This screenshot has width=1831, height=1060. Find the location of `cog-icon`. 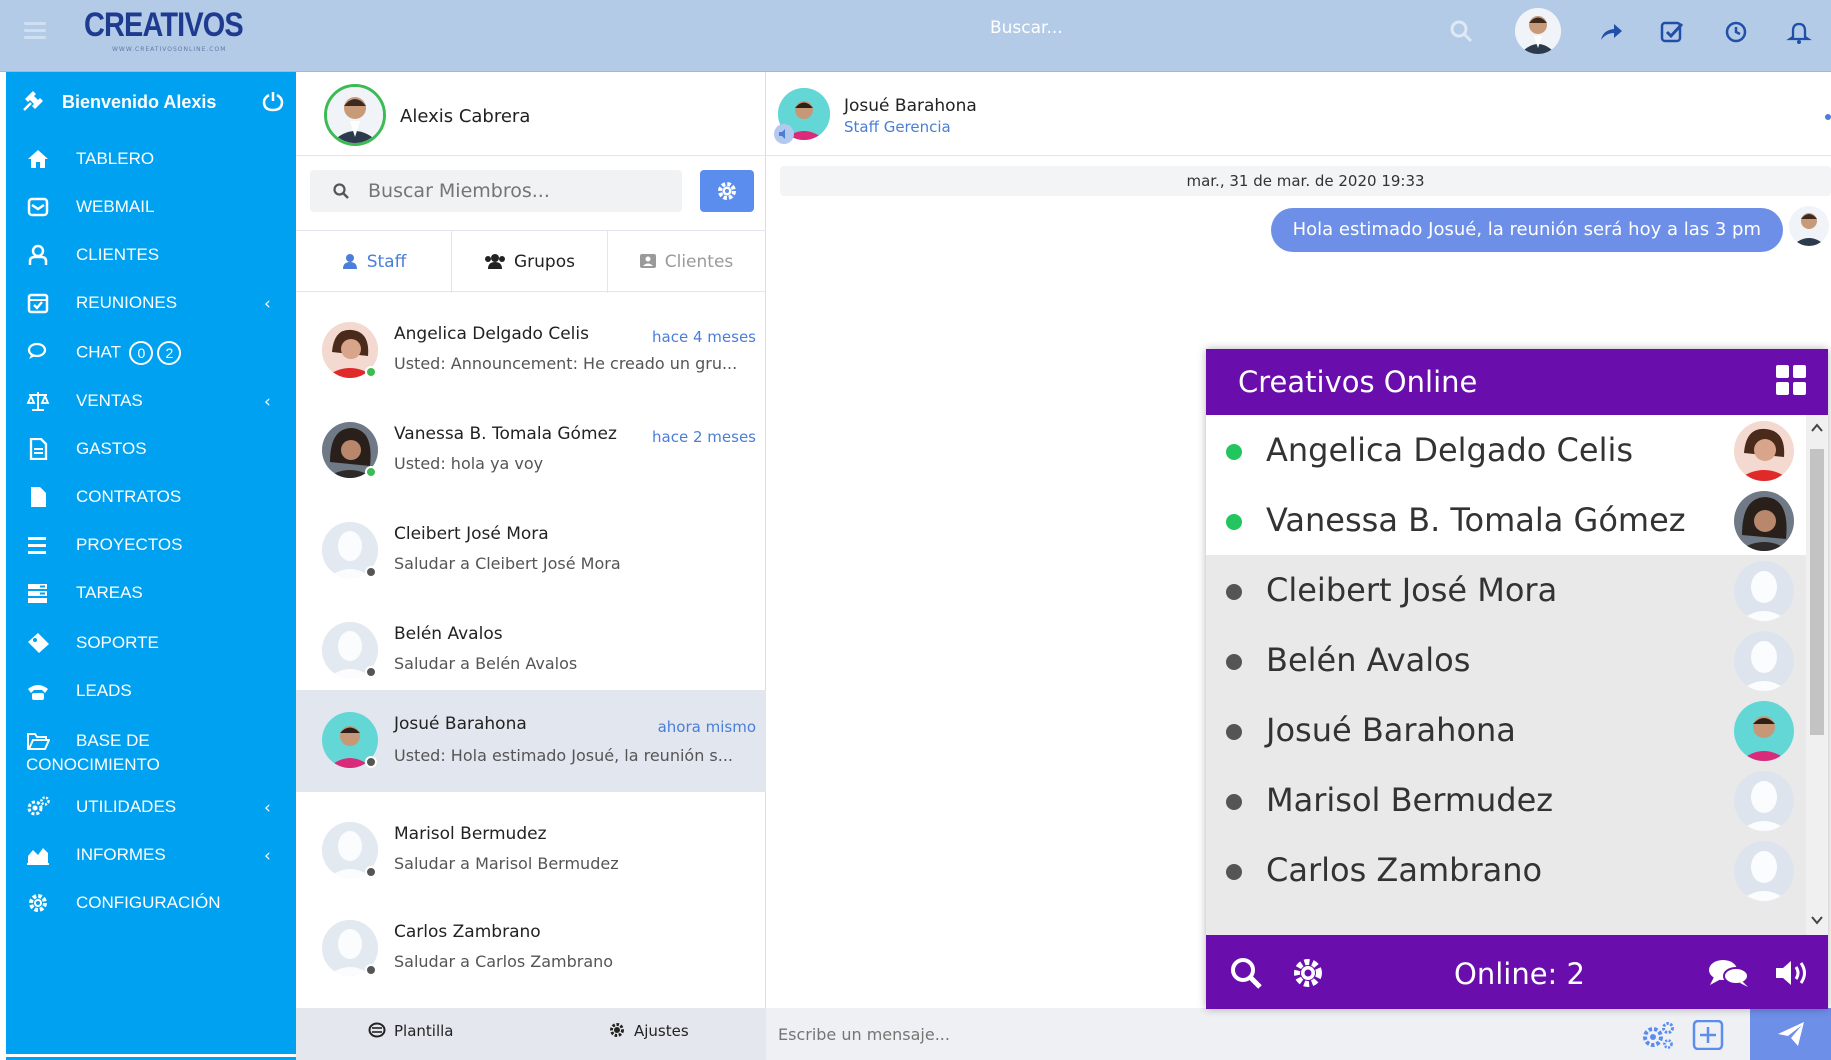

cog-icon is located at coordinates (38, 903).